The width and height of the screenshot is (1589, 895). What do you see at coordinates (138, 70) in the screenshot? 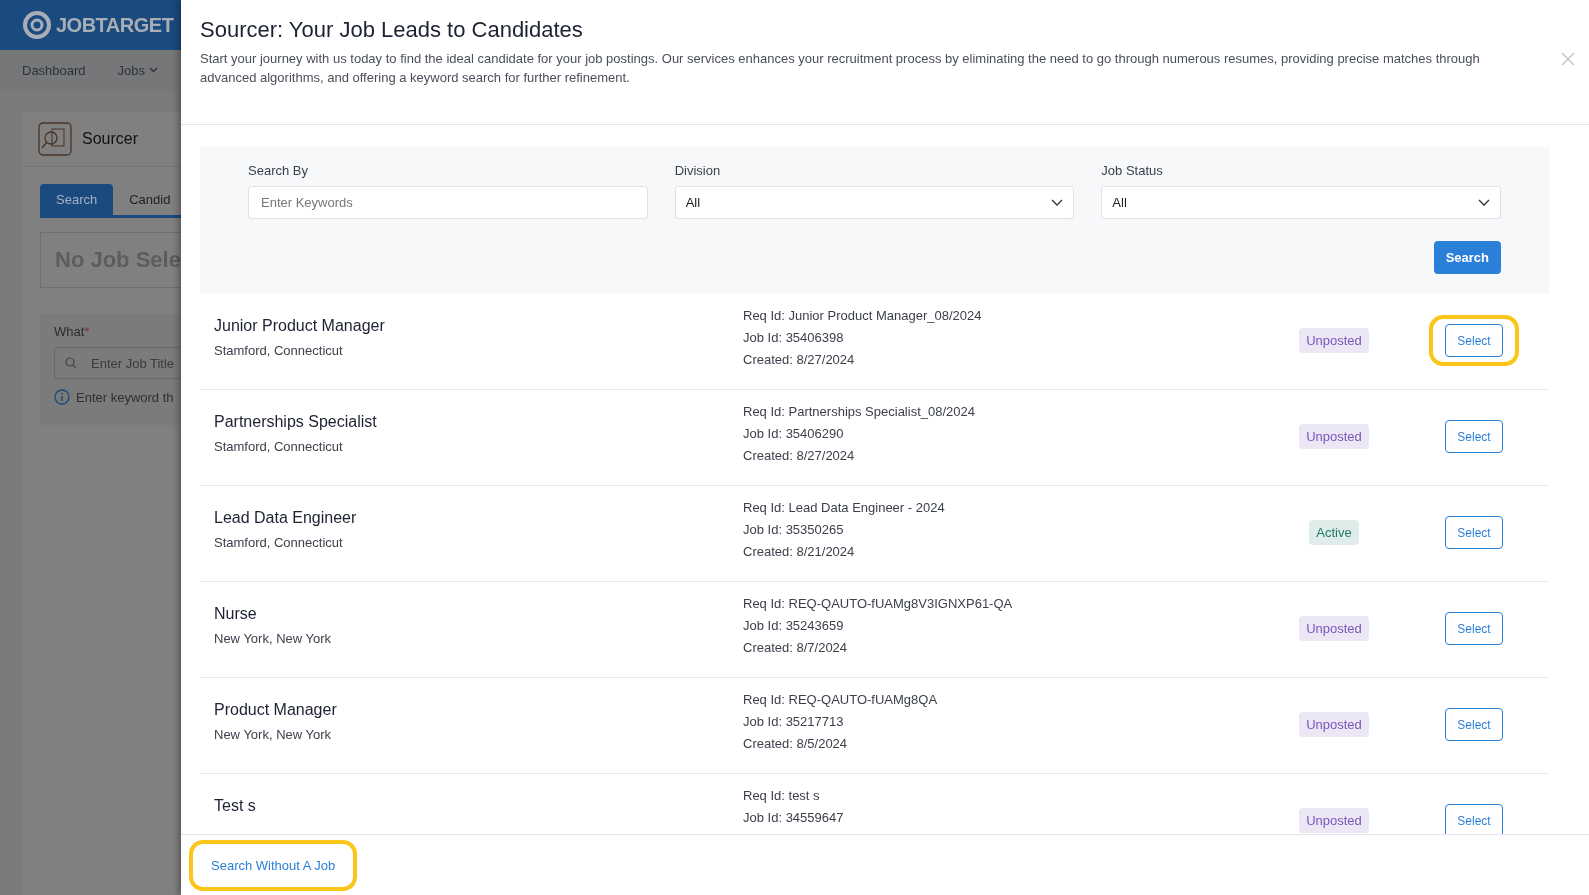
I see `nav-item: Jobs` at bounding box center [138, 70].